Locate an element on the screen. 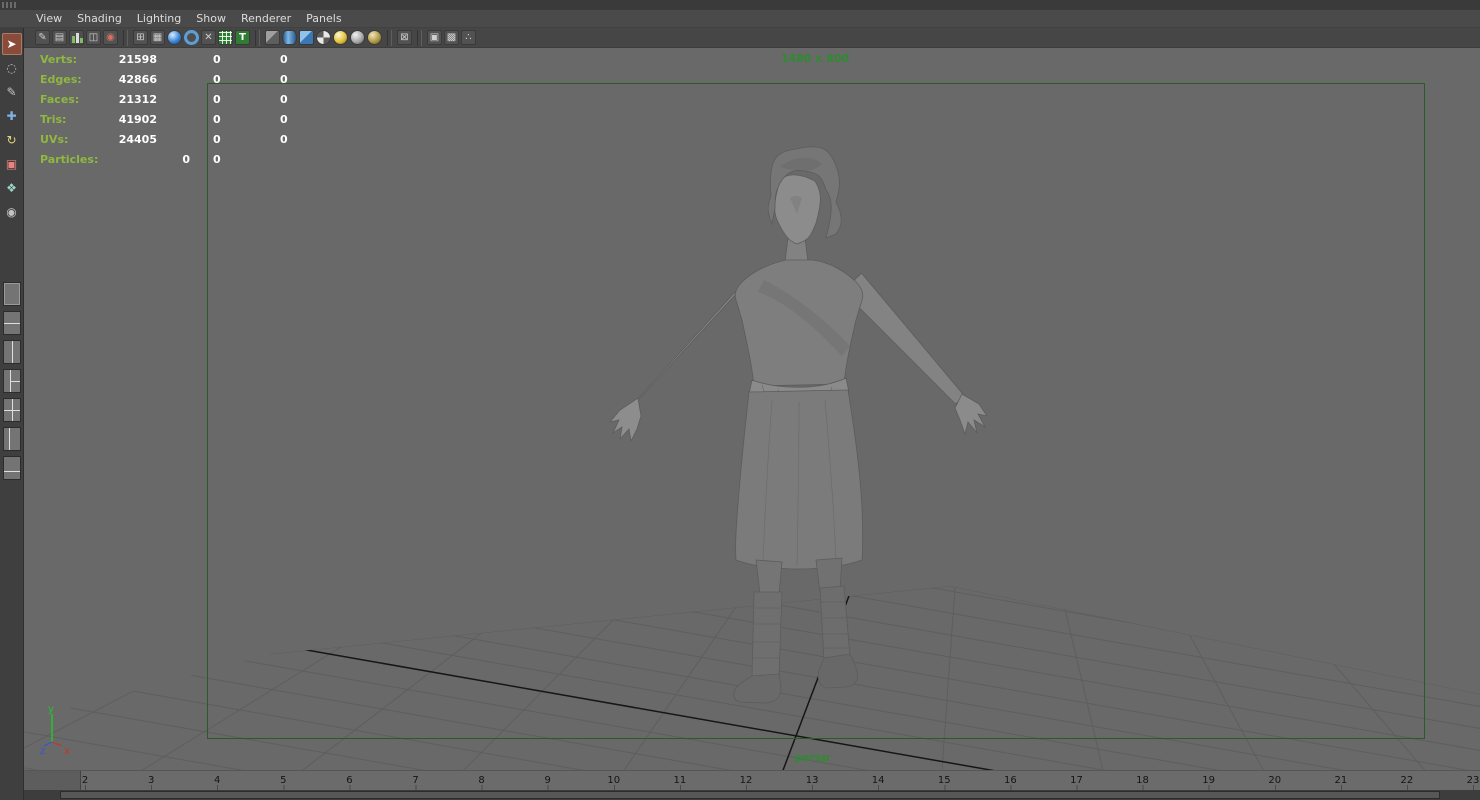  all-lights-icon is located at coordinates (340, 37).